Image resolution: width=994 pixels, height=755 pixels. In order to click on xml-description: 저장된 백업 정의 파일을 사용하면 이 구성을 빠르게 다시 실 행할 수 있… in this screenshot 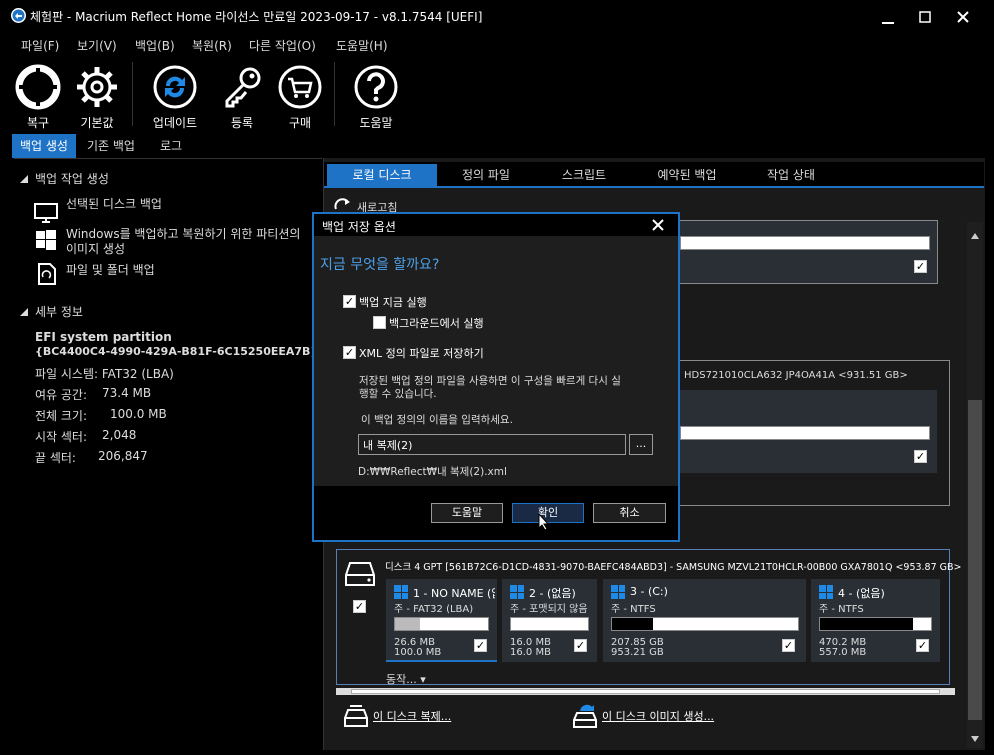, I will do `click(490, 388)`.